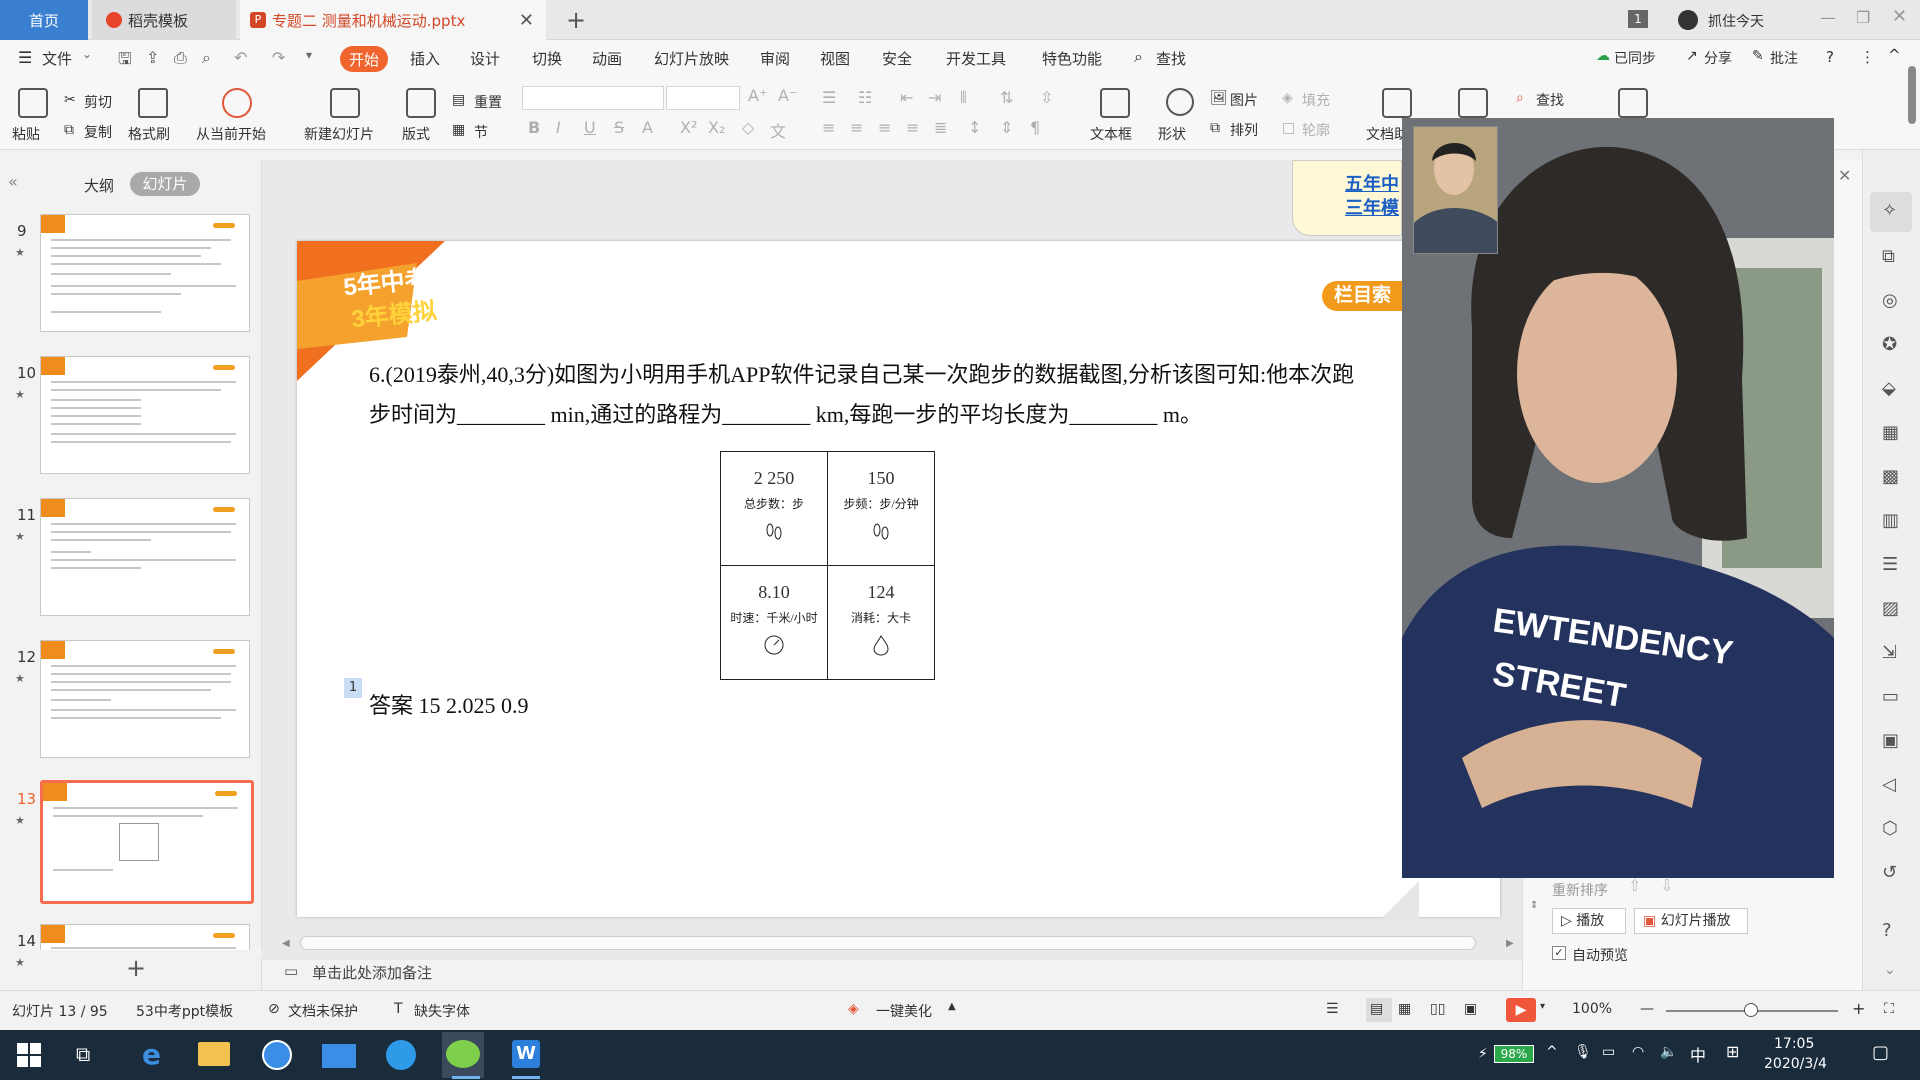 Image resolution: width=1920 pixels, height=1080 pixels. I want to click on minimize-icon: —, so click(1828, 17).